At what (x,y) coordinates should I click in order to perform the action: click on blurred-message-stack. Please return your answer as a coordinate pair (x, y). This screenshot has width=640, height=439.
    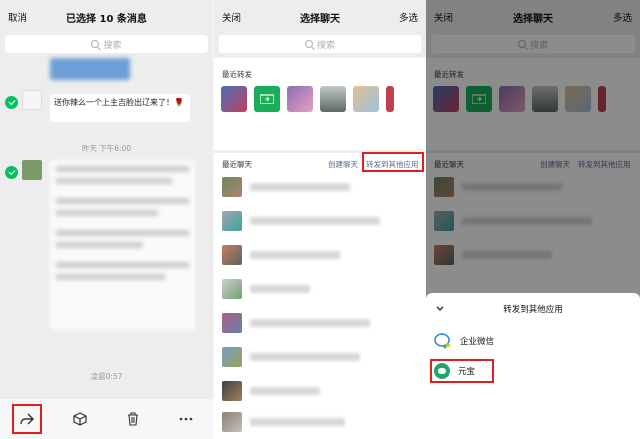
    Looking at the image, I should click on (122, 245).